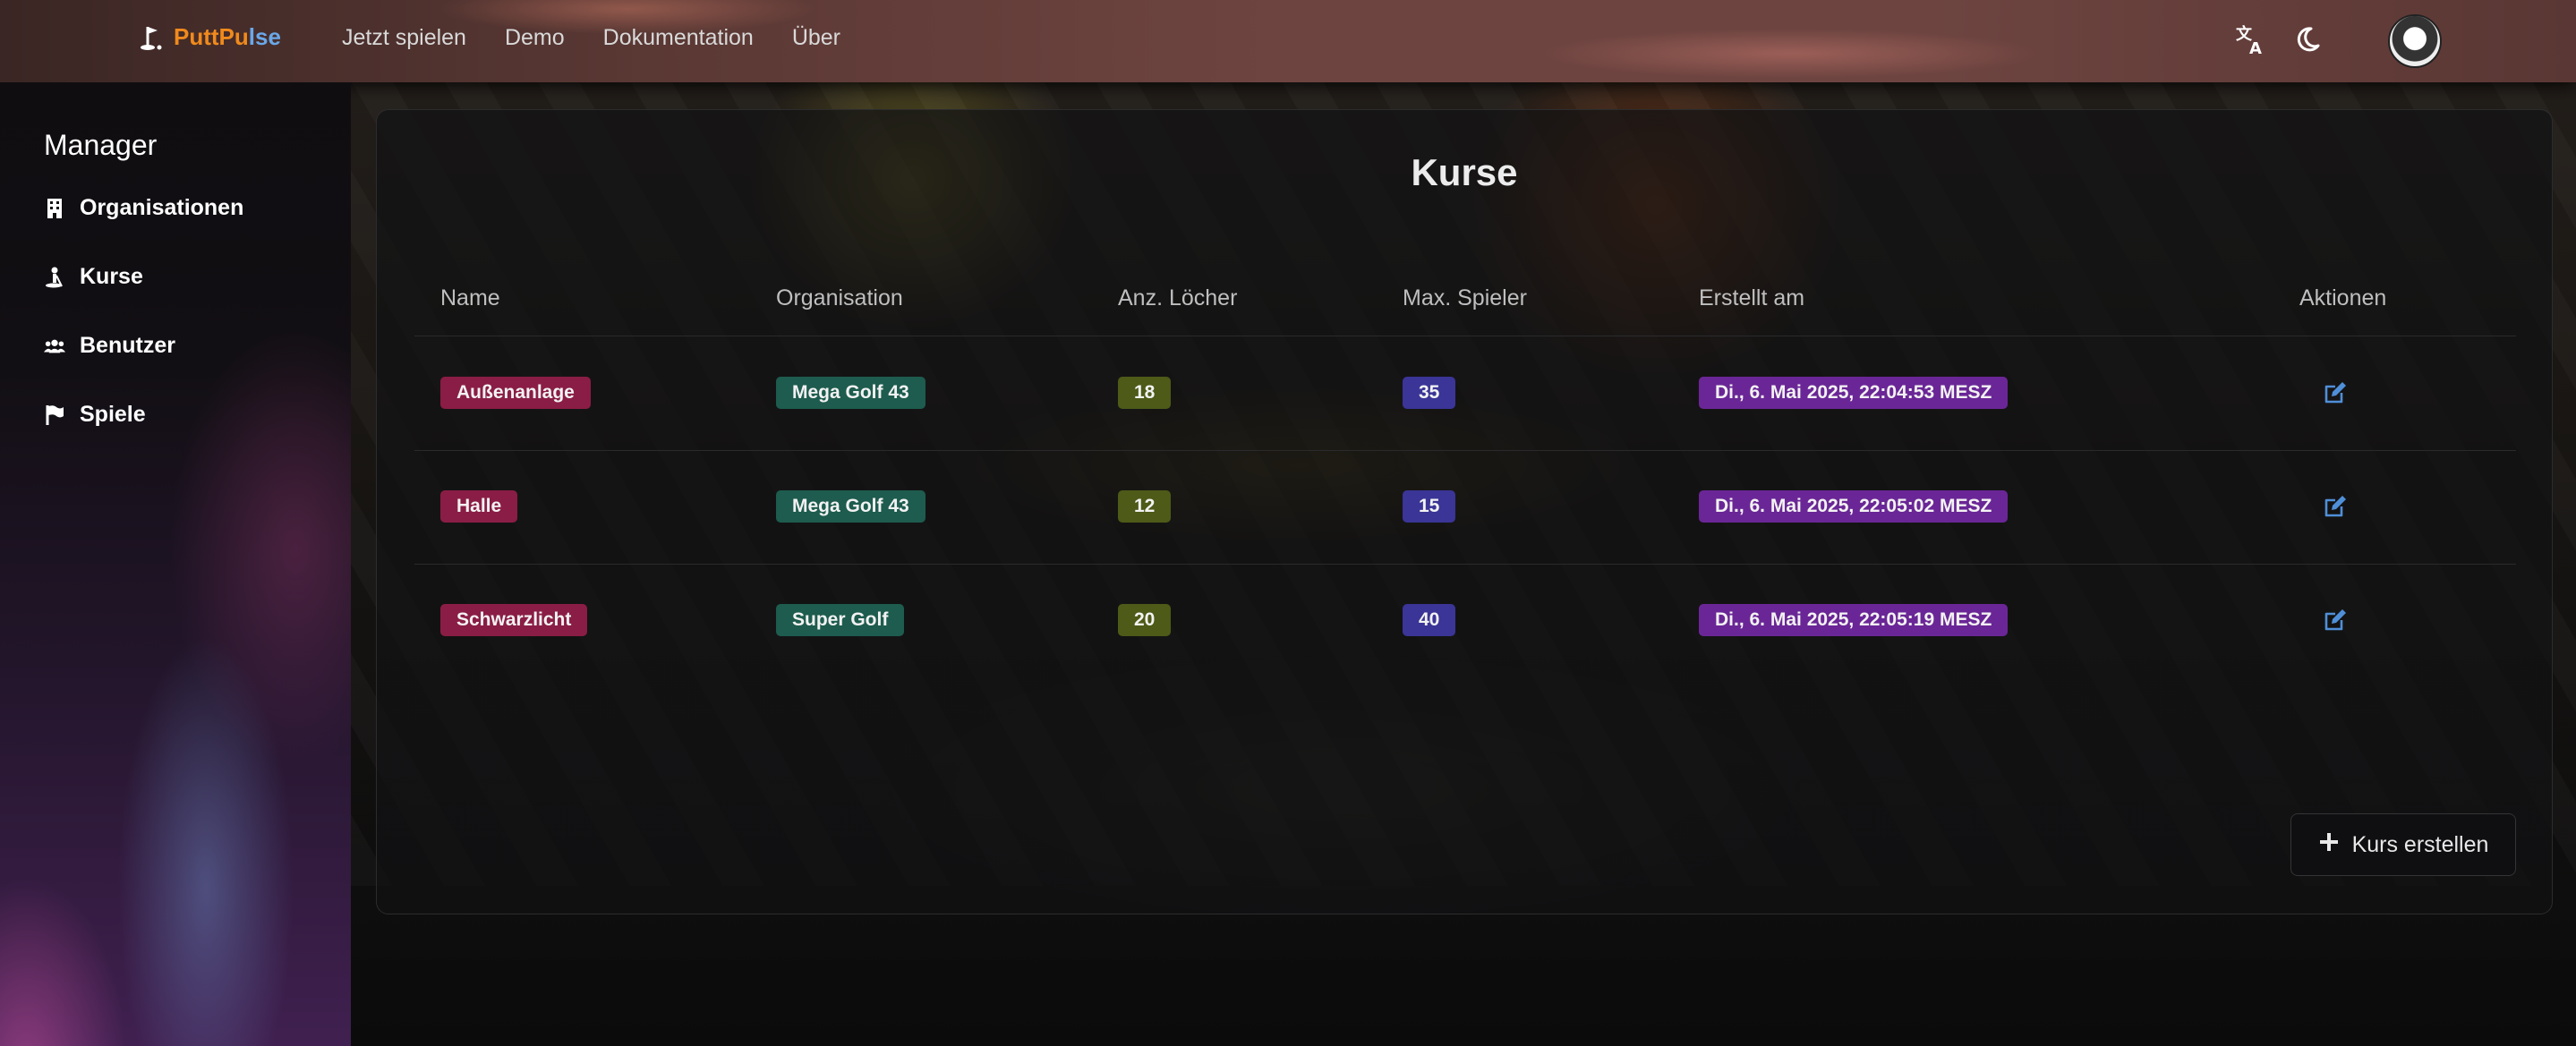 The image size is (2576, 1046). Describe the element at coordinates (479, 506) in the screenshot. I see `course-name-badge: Halle` at that location.